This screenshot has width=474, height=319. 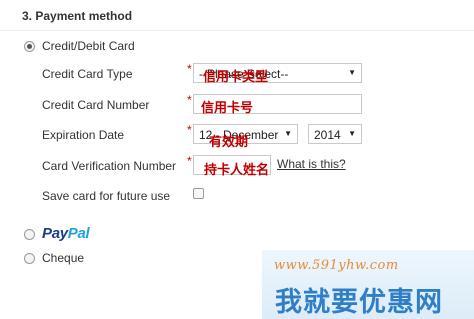 What do you see at coordinates (77, 16) in the screenshot?
I see `section-title: 3. Payment method` at bounding box center [77, 16].